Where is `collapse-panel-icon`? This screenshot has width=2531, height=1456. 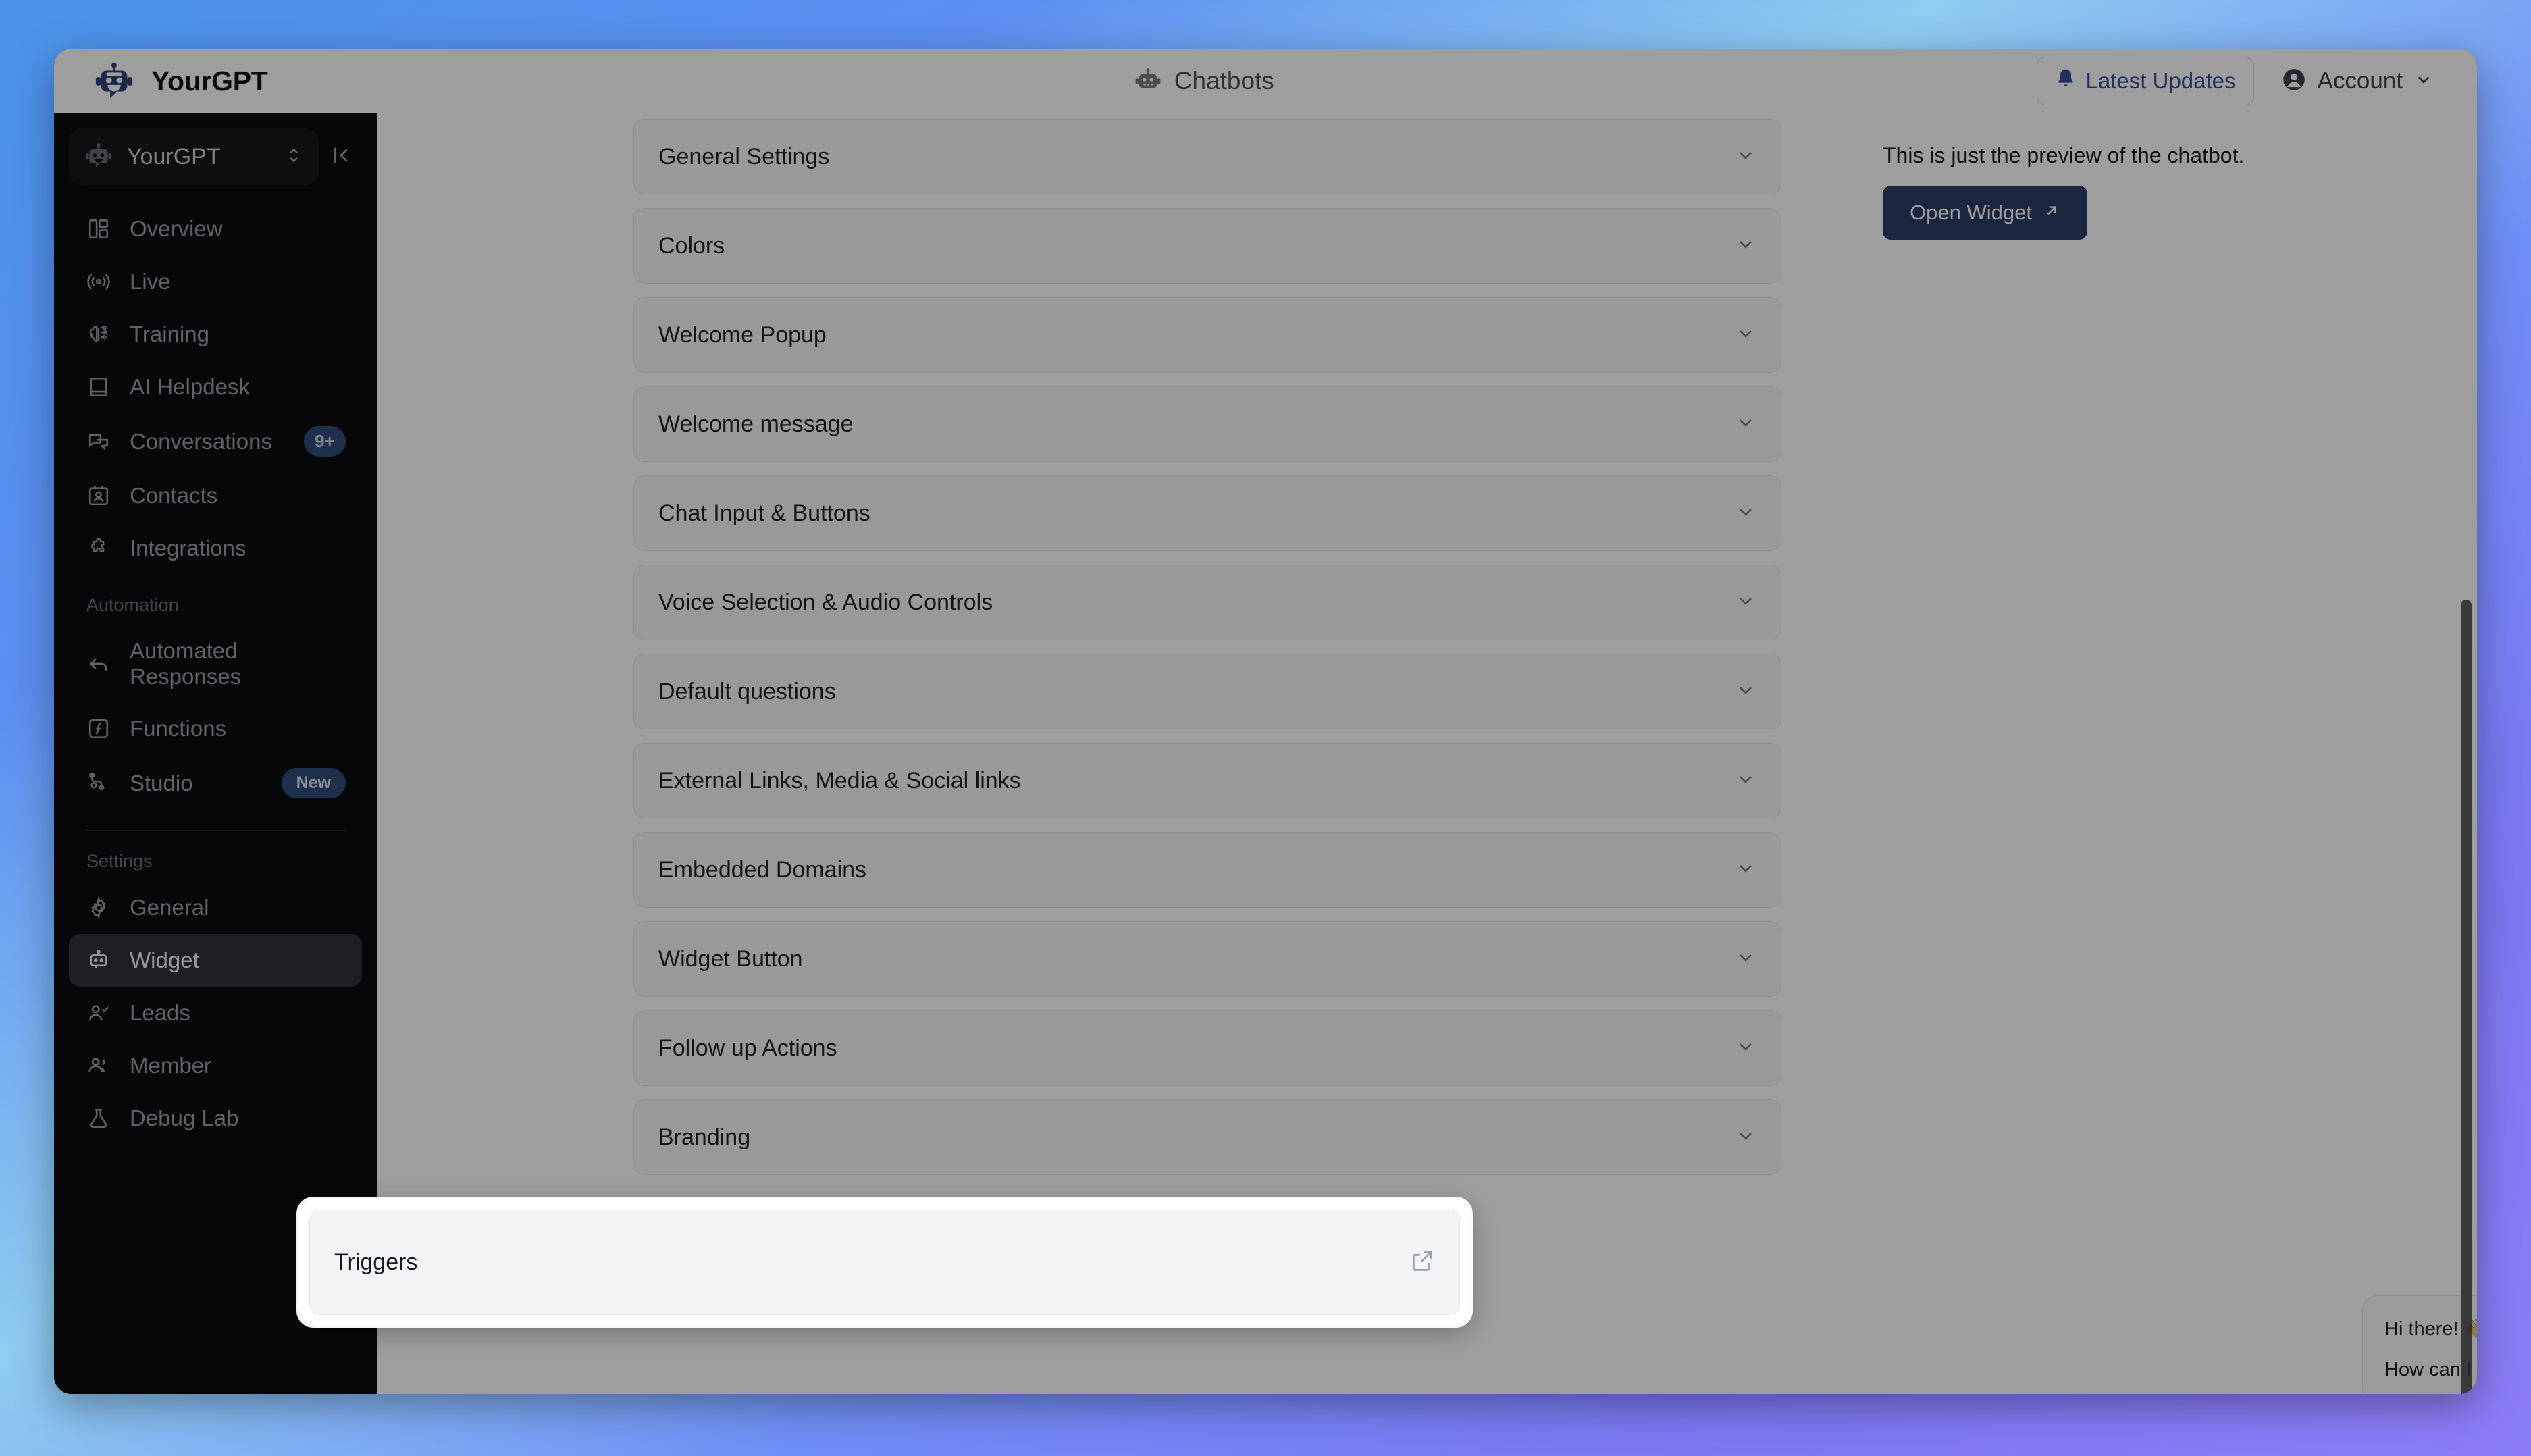
collapse-panel-icon is located at coordinates (341, 157).